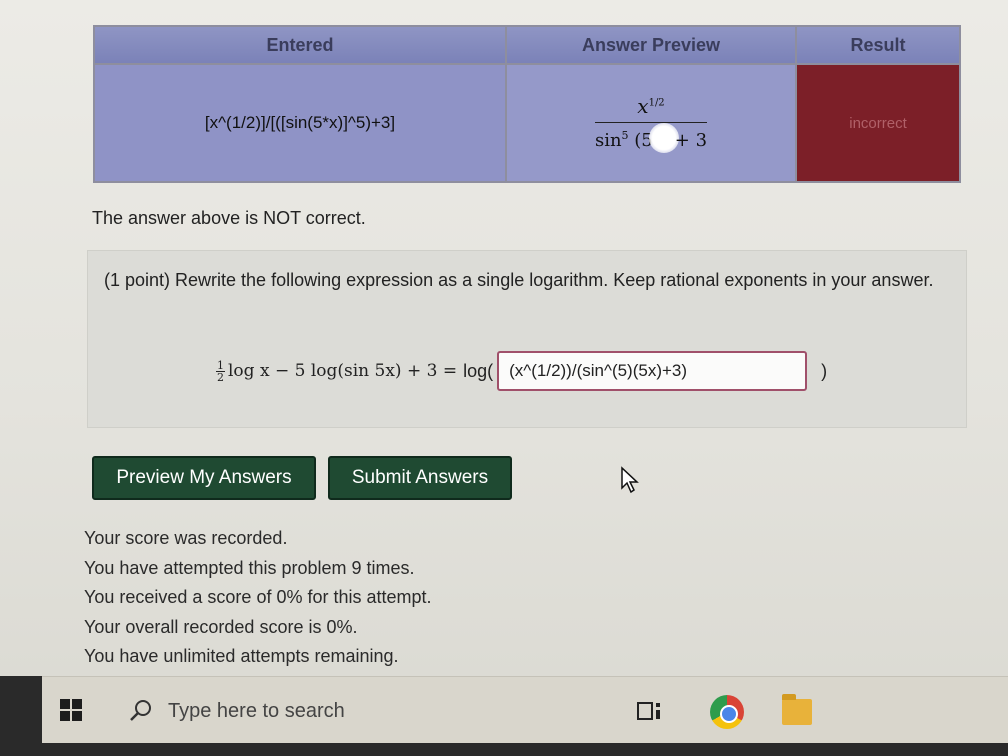  What do you see at coordinates (140, 710) in the screenshot?
I see `search-icon` at bounding box center [140, 710].